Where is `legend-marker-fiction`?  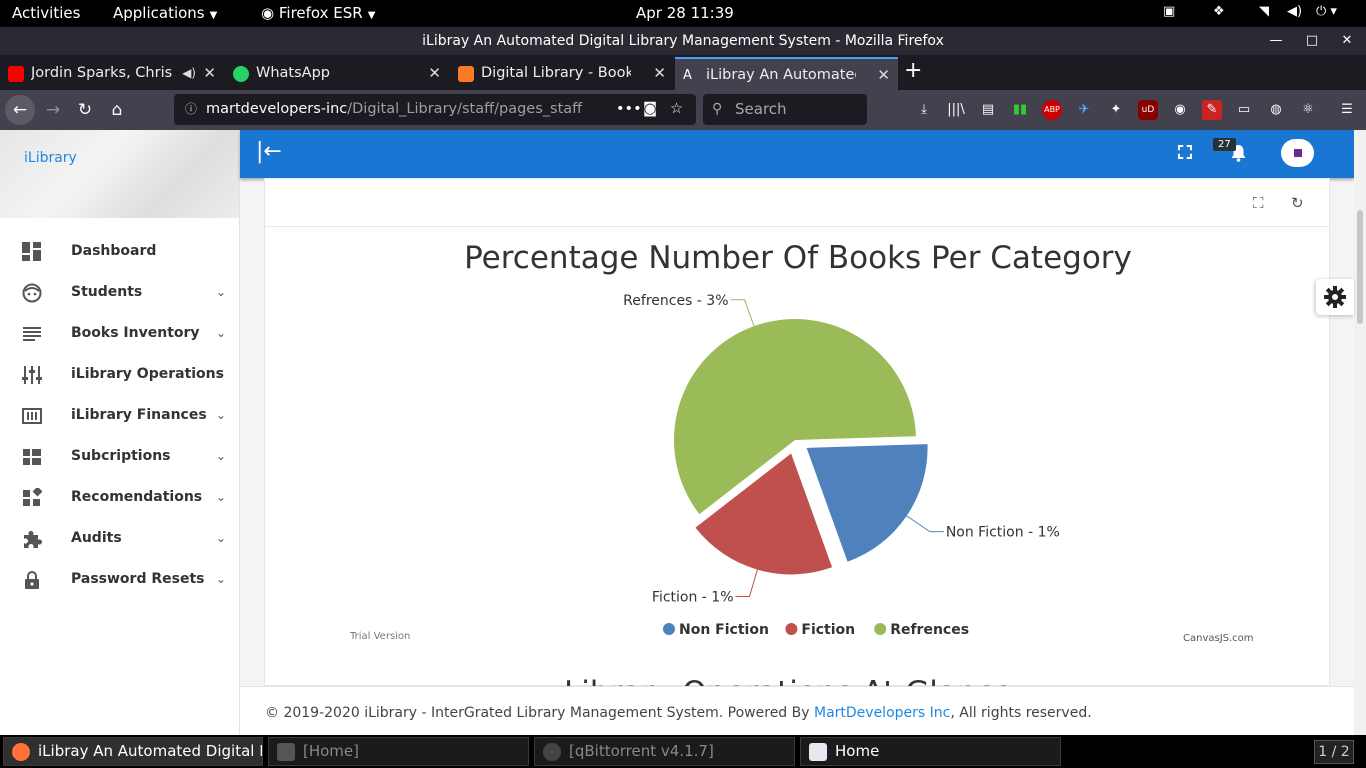 legend-marker-fiction is located at coordinates (791, 629).